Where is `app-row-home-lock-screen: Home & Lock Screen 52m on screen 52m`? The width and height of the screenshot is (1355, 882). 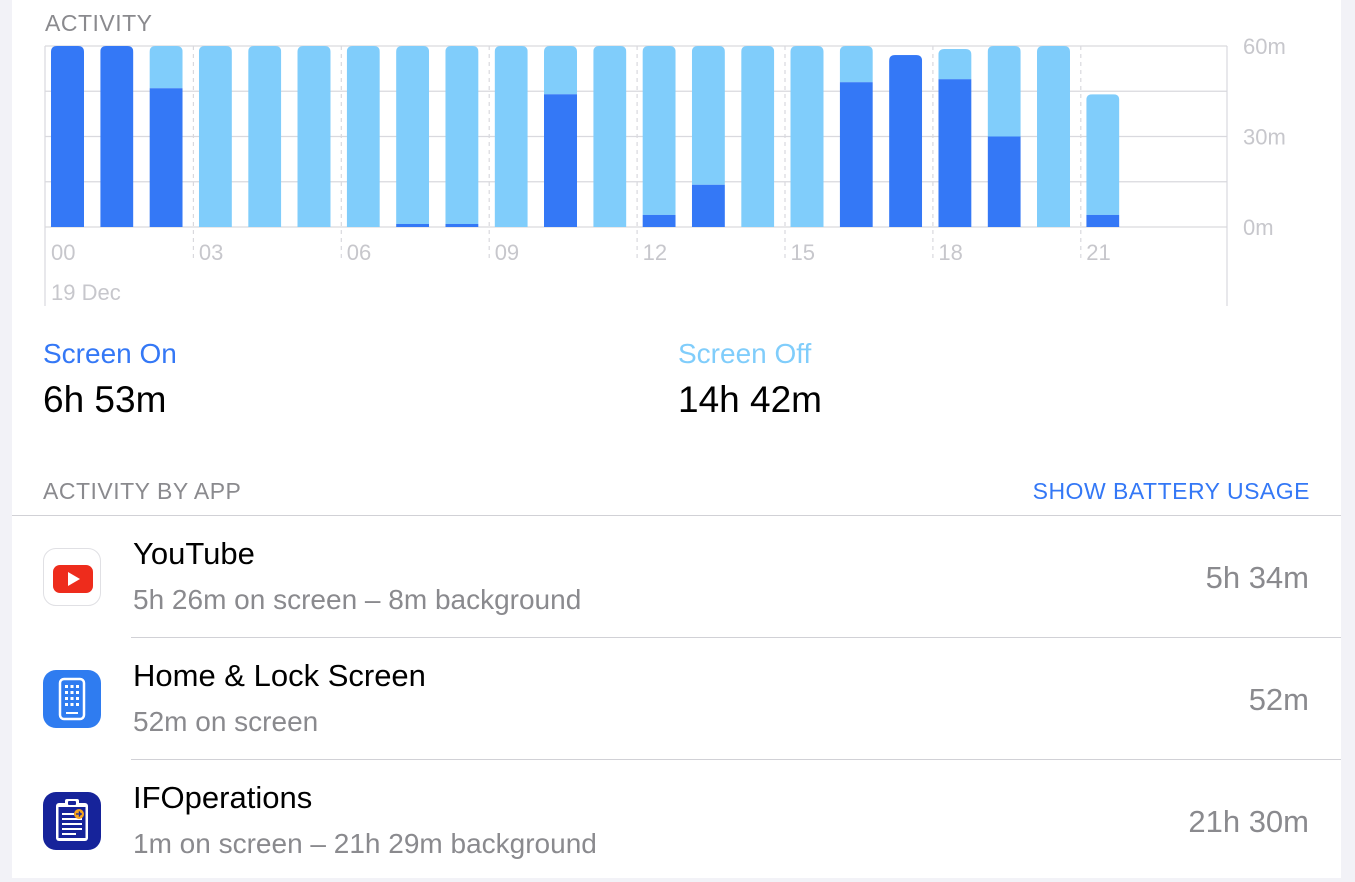 app-row-home-lock-screen: Home & Lock Screen 52m on screen 52m is located at coordinates (676, 699).